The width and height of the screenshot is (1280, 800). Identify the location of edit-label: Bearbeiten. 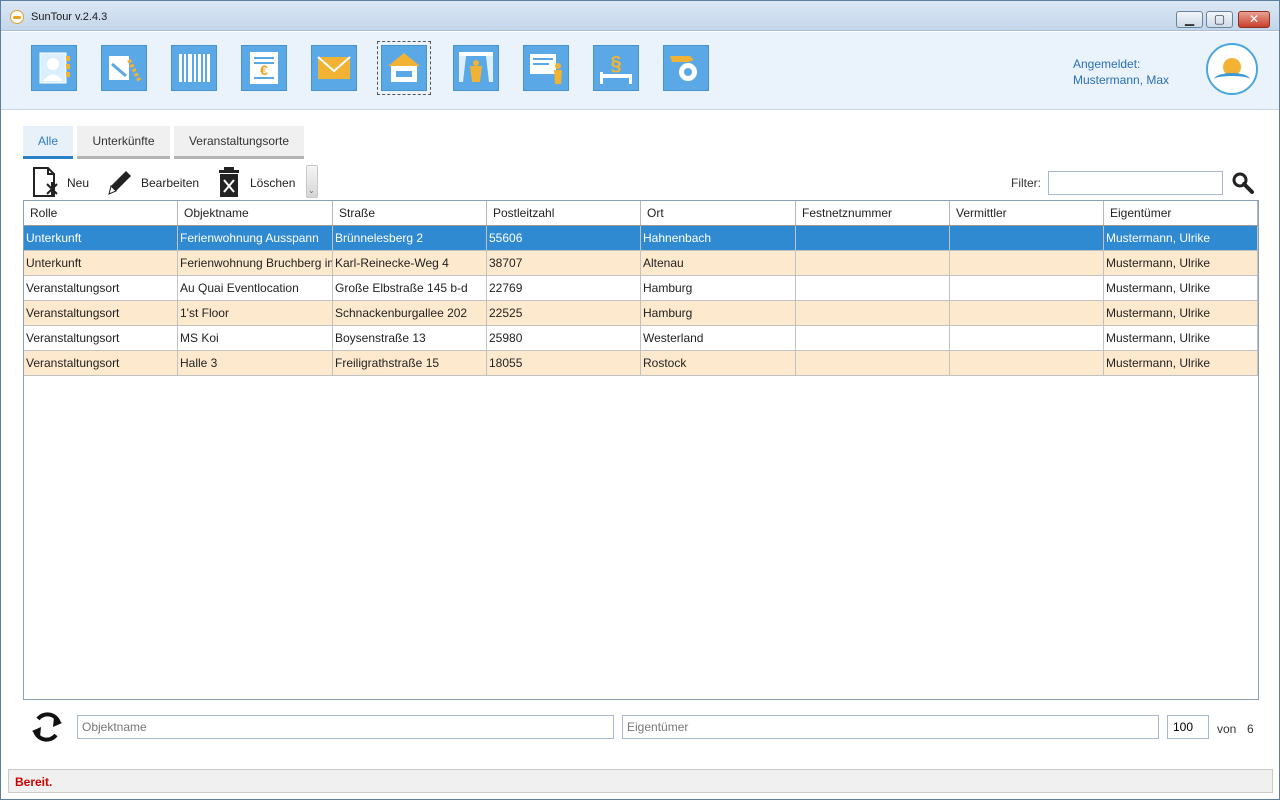
(170, 183).